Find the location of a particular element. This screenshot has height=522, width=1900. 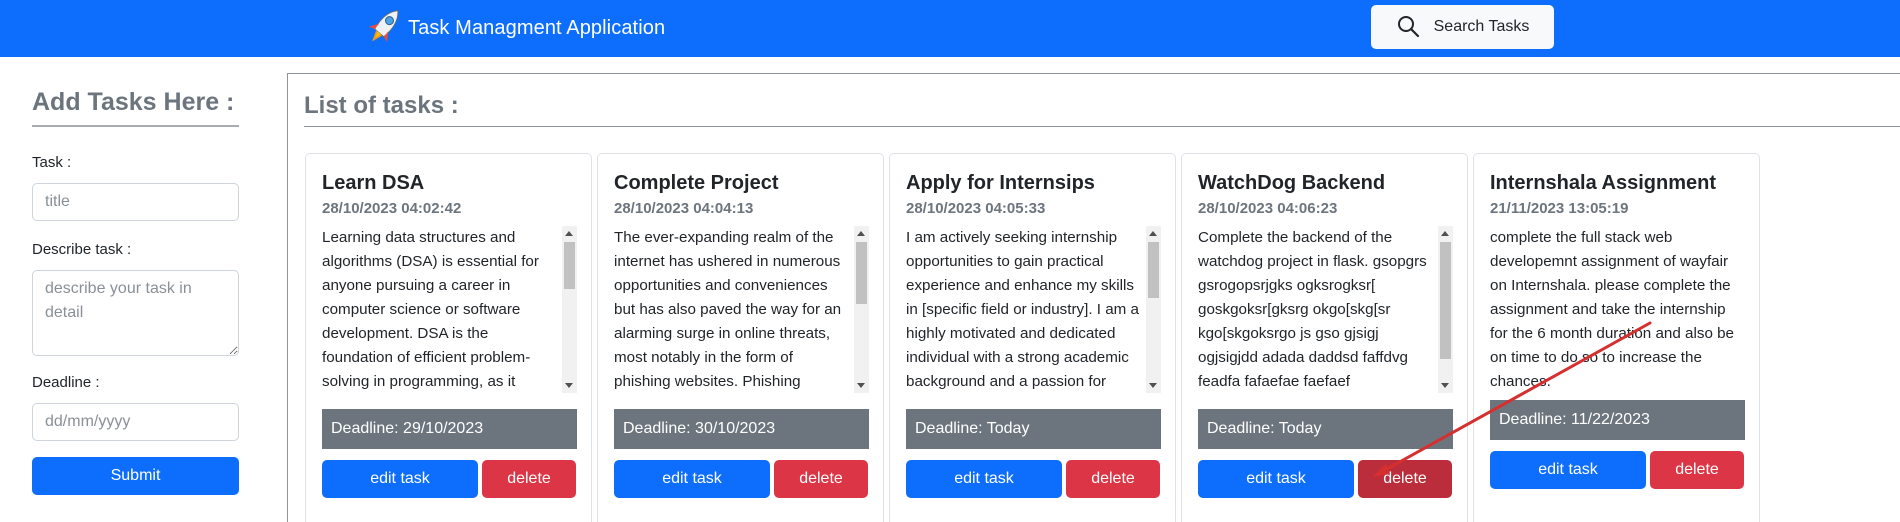

deadline-input is located at coordinates (135, 422).